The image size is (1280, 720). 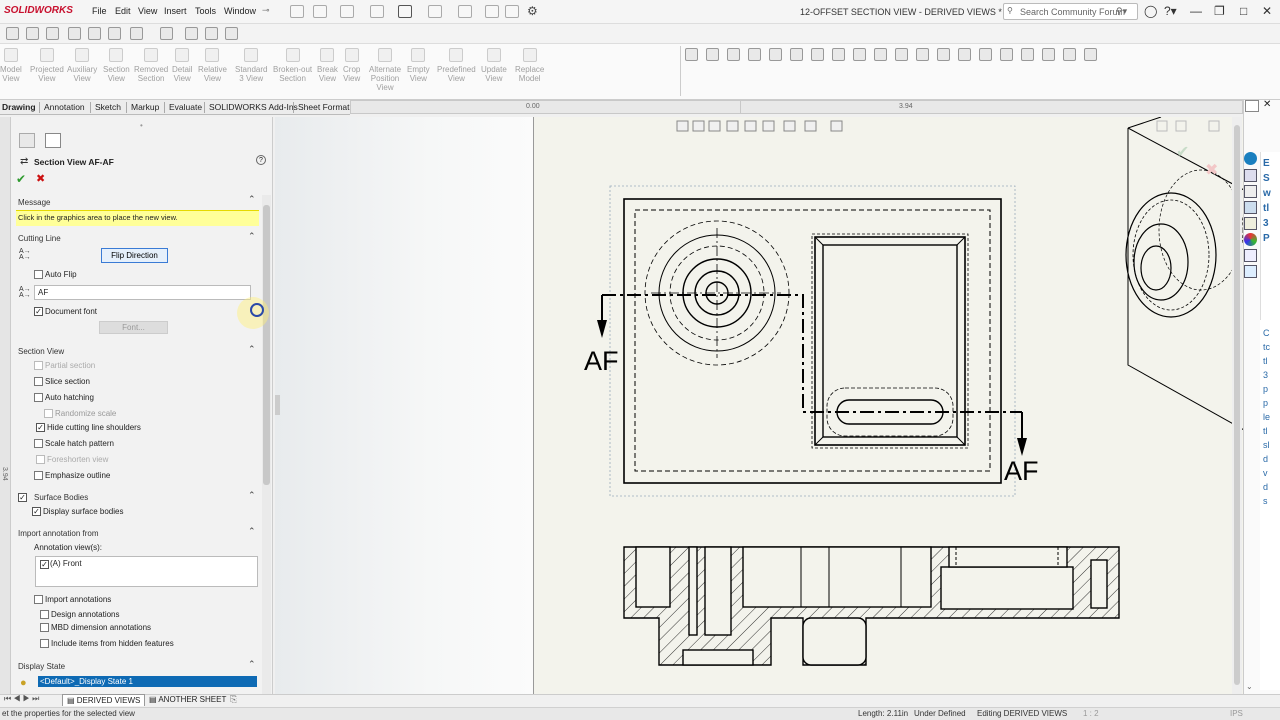 What do you see at coordinates (529, 65) in the screenshot?
I see `ribbon-button-15: Replace Model` at bounding box center [529, 65].